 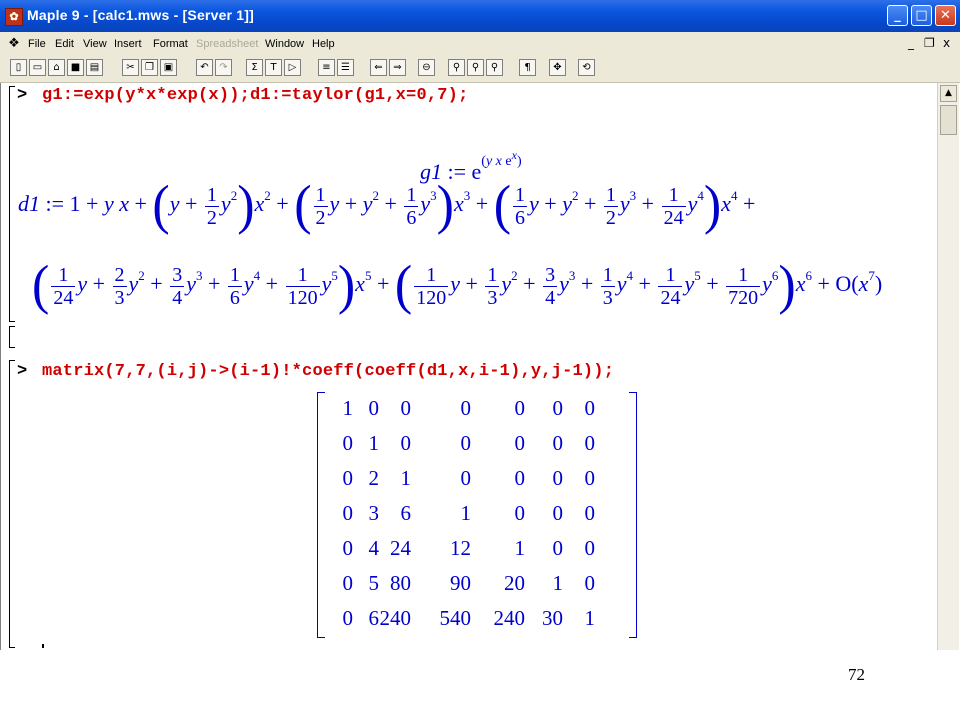 What do you see at coordinates (149, 67) in the screenshot?
I see `copy-icon: ❐` at bounding box center [149, 67].